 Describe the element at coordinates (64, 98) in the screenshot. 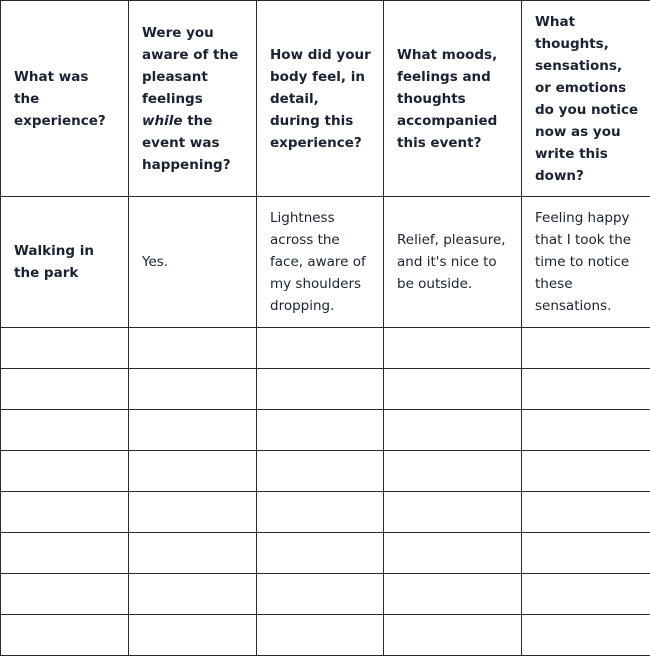

I see `header-experience: What was the experience?` at that location.